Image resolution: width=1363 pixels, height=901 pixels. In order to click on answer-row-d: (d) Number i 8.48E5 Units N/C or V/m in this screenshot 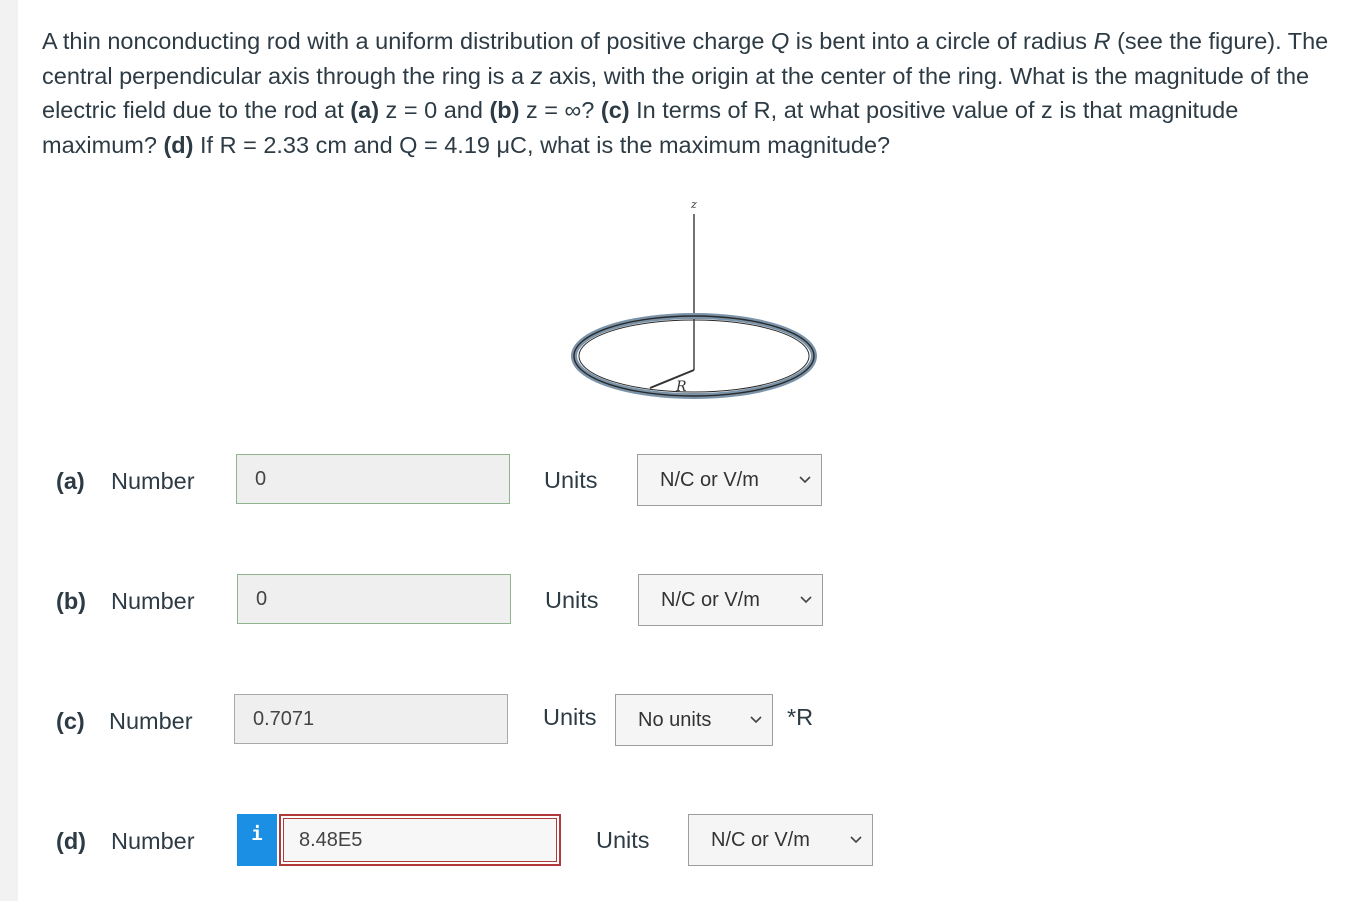, I will do `click(450, 841)`.